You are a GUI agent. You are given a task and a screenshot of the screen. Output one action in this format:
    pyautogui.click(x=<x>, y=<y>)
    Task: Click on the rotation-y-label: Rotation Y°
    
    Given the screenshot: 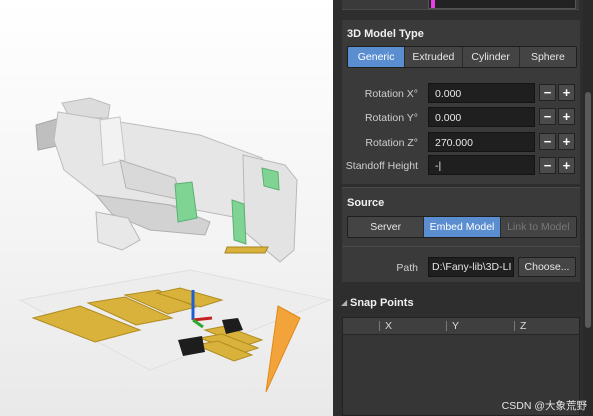 What is the action you would take?
    pyautogui.click(x=391, y=118)
    